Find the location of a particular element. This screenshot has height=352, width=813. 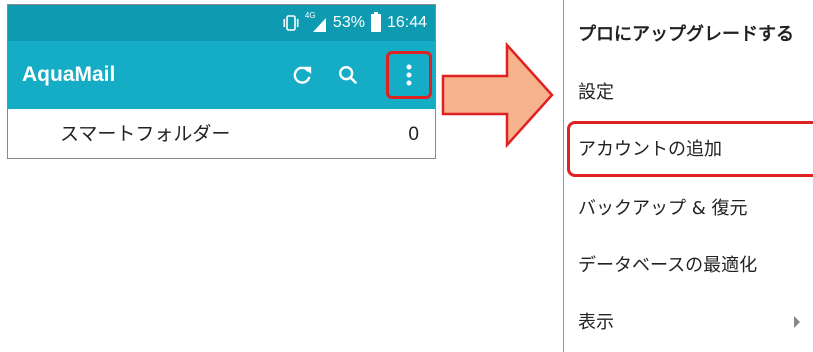

smart-folder-label: スマートフォルダー is located at coordinates (145, 134).